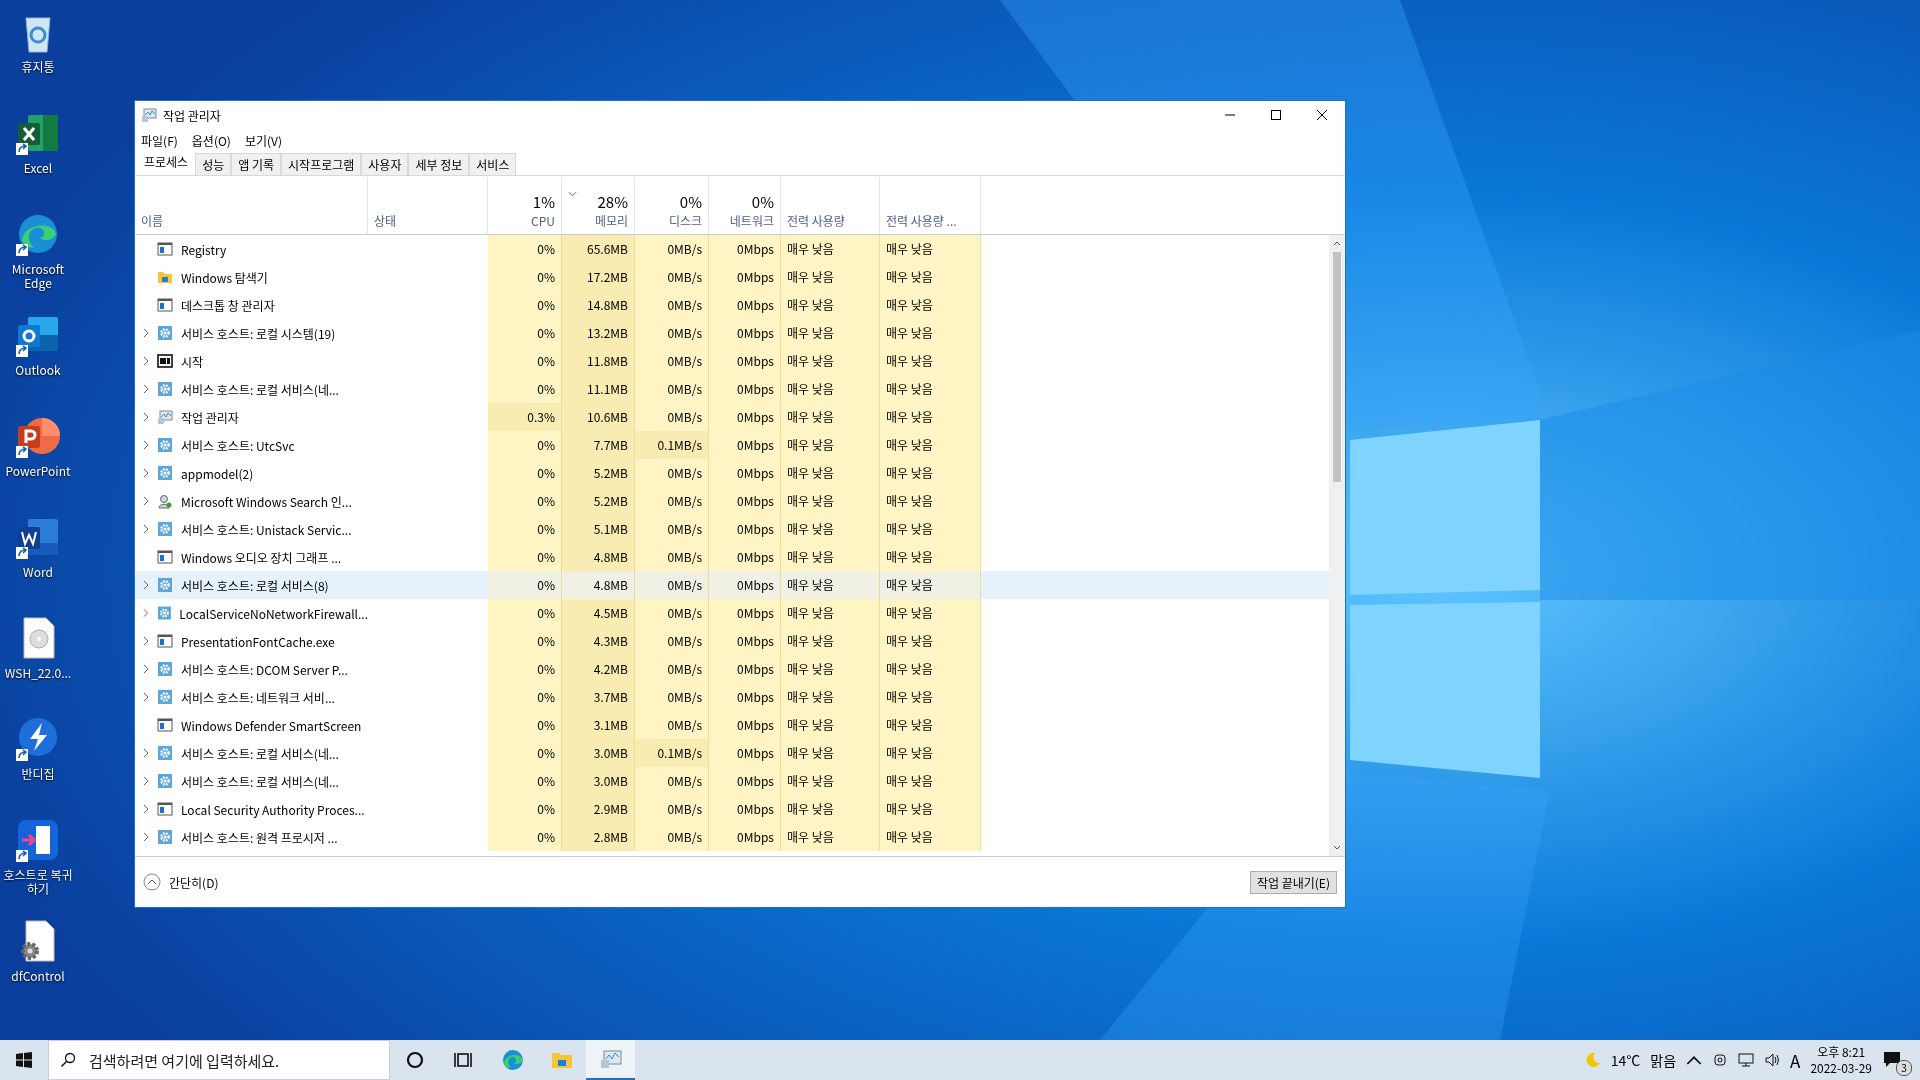  I want to click on scroll-thumb, so click(1337, 367).